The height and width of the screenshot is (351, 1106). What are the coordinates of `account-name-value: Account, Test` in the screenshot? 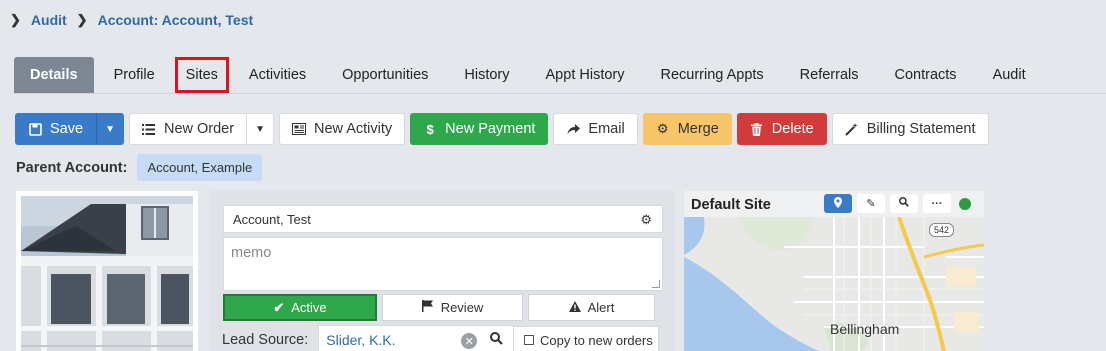 It's located at (272, 219).